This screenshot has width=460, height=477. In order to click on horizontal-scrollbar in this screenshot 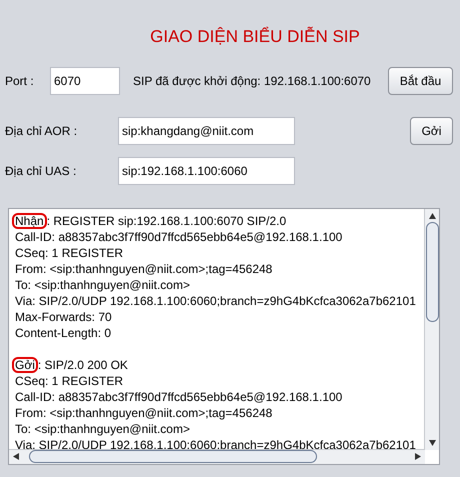, I will do `click(217, 456)`.